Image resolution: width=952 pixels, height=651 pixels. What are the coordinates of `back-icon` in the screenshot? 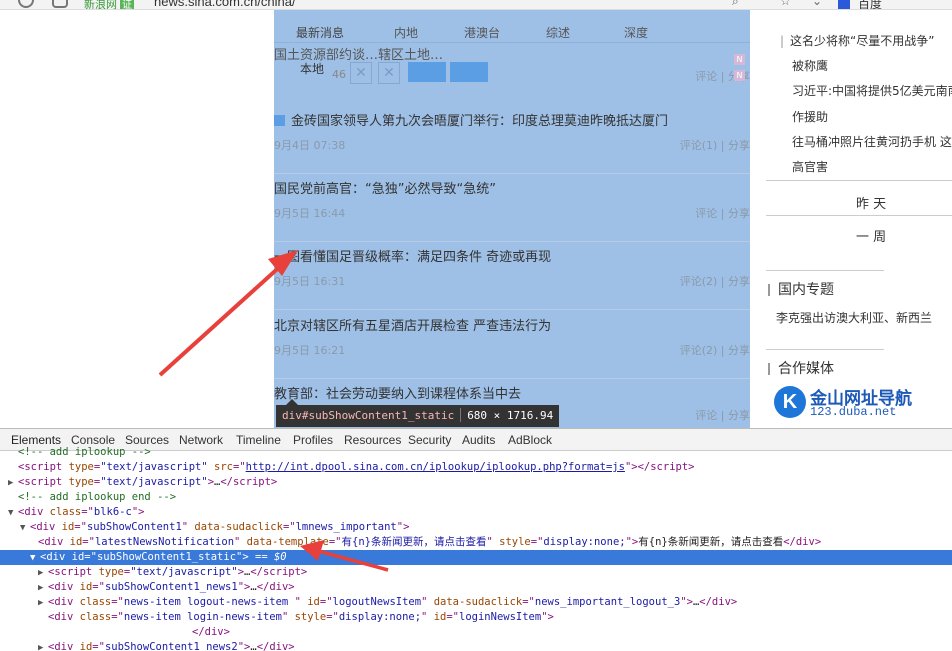 It's located at (60, 4).